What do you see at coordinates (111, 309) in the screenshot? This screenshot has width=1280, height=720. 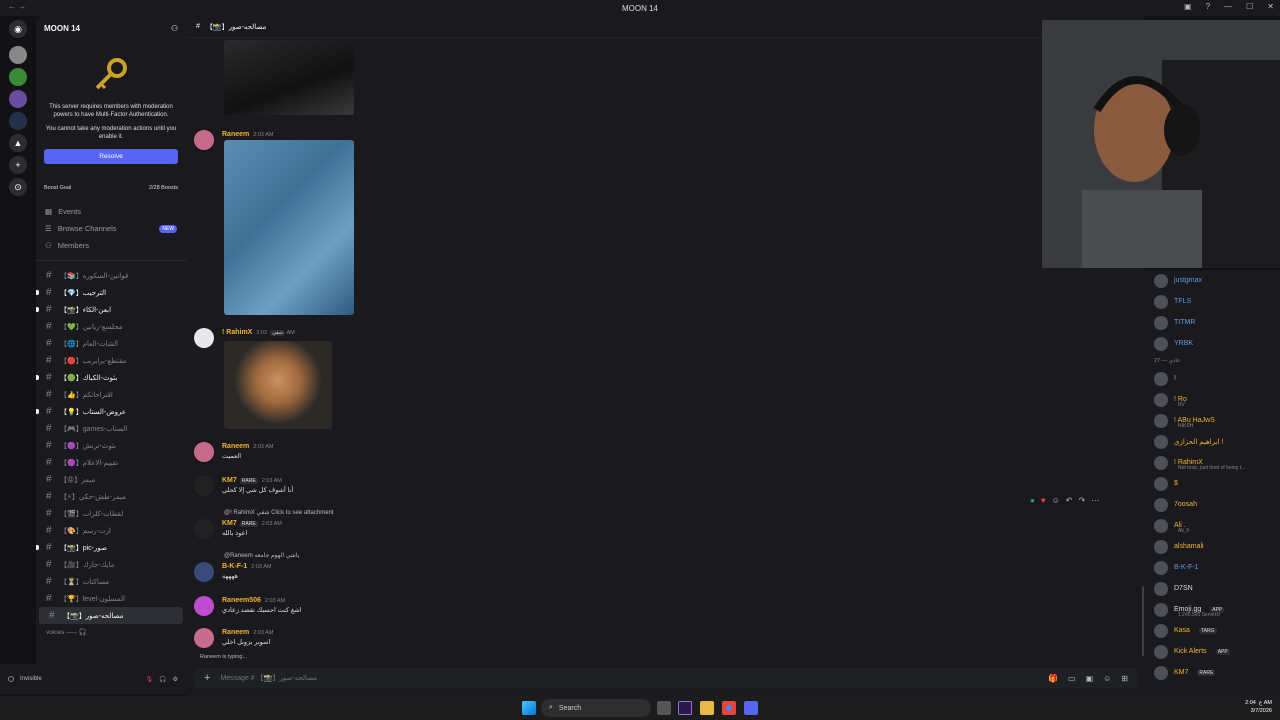 I see `channel-item: # 【📸】ابعن-الكاء` at bounding box center [111, 309].